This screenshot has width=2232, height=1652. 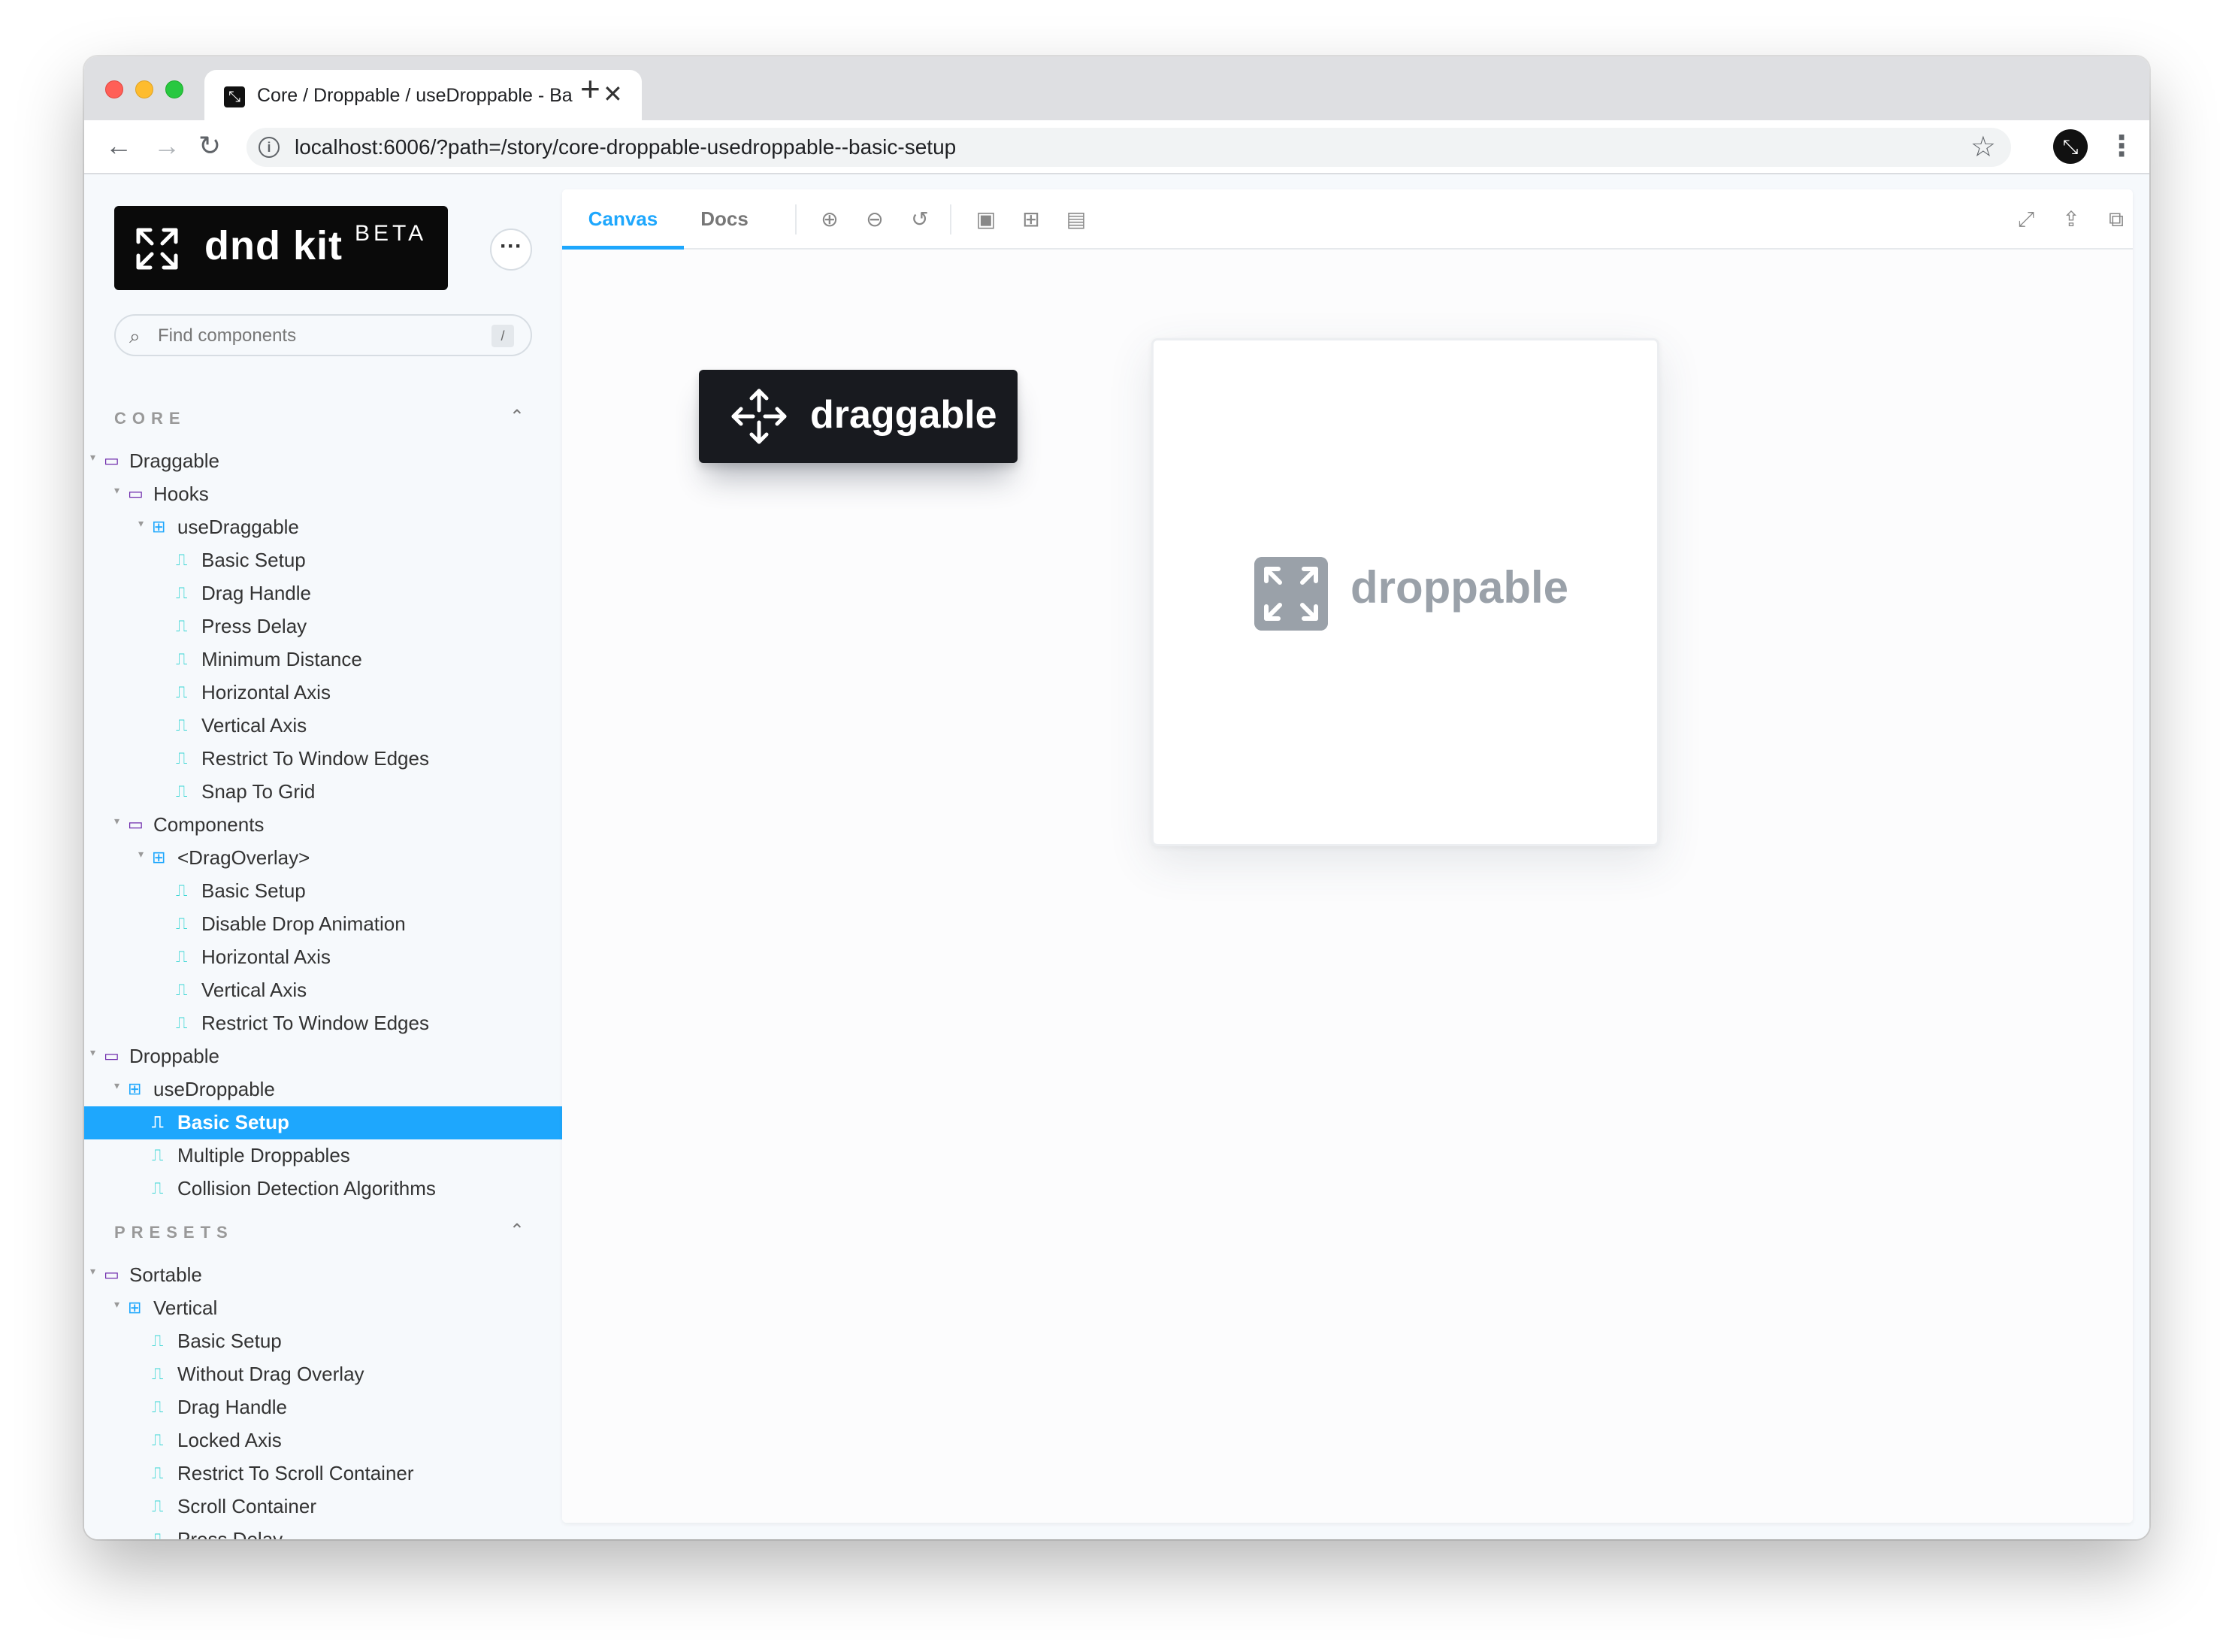 What do you see at coordinates (323, 925) in the screenshot?
I see `story-item: ⎍ Disable Drop Animation` at bounding box center [323, 925].